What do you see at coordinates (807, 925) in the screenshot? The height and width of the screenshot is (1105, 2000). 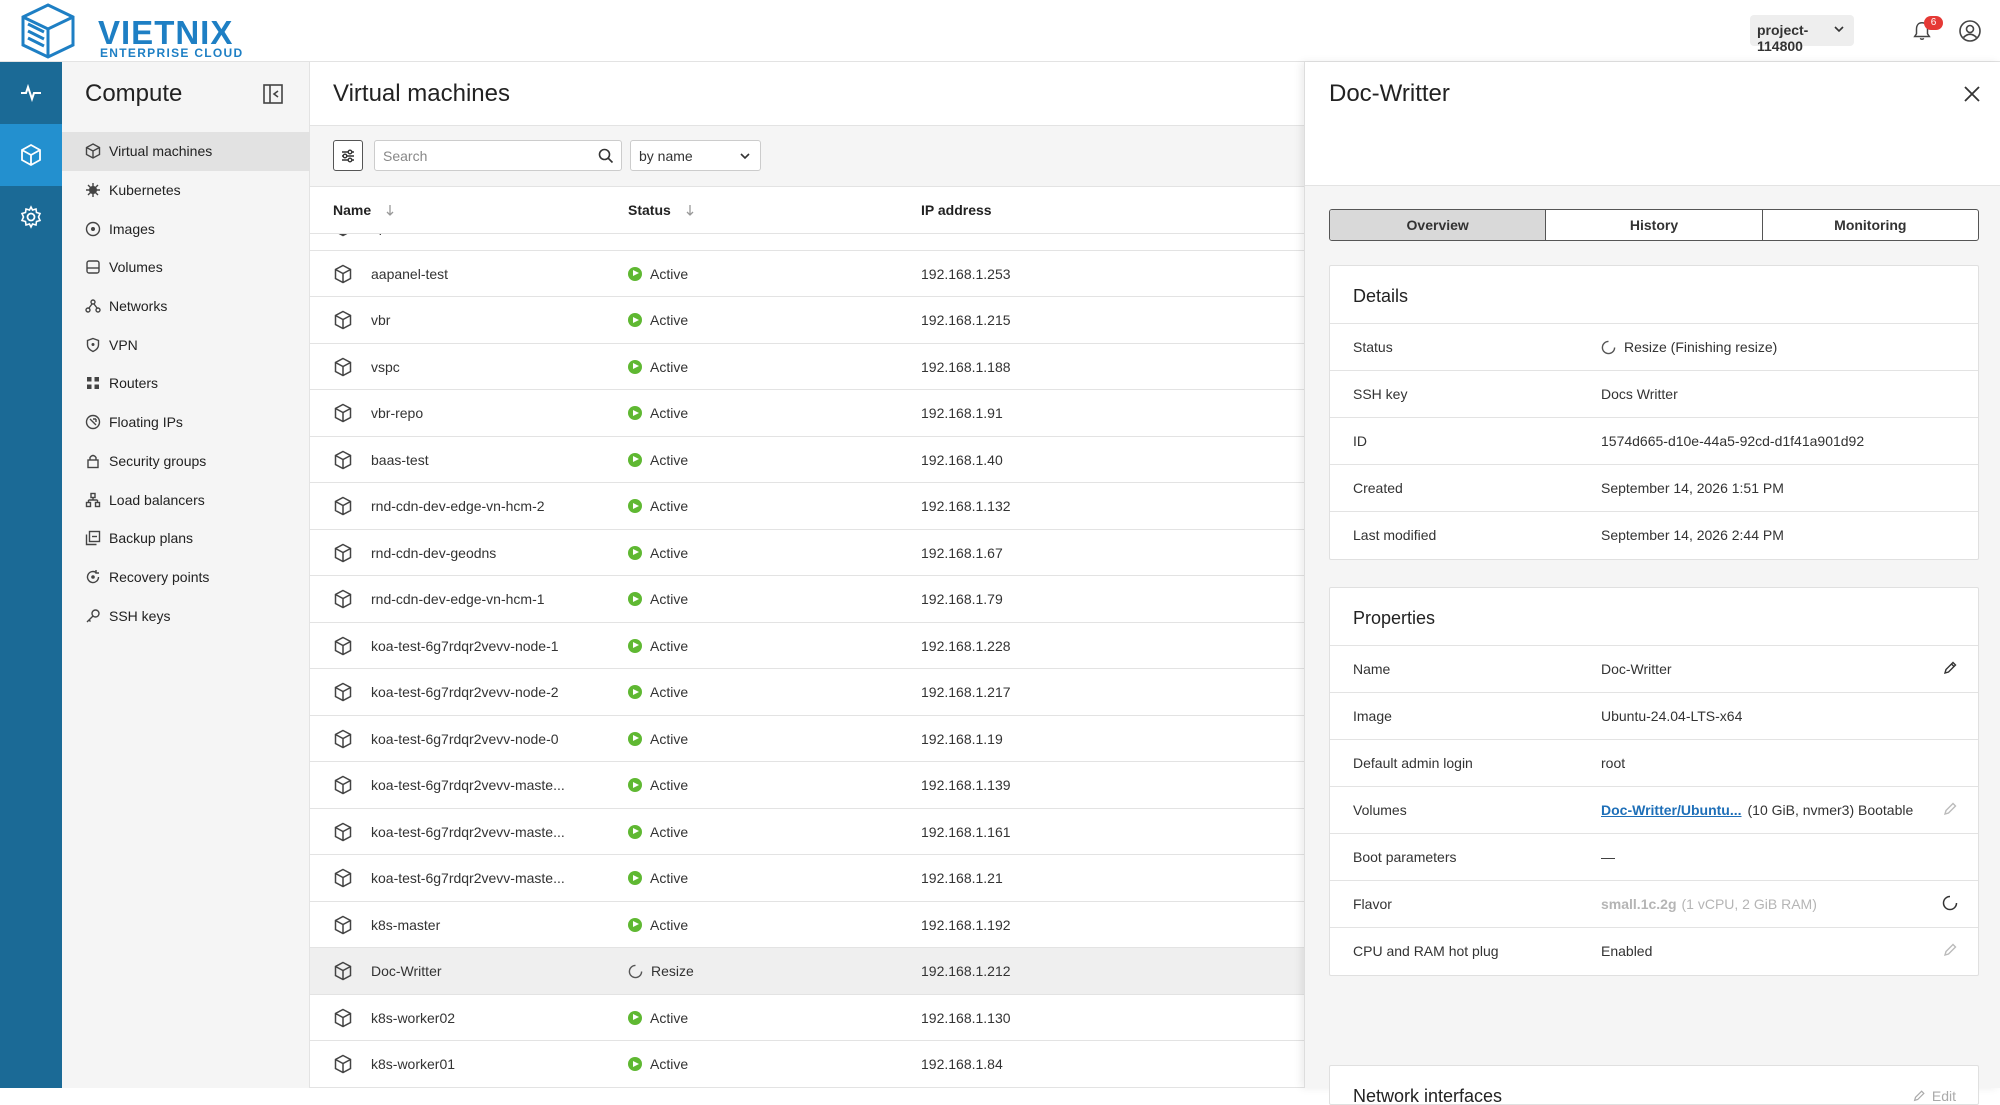 I see `table-row: k8s-master Active 192.168.1.192` at bounding box center [807, 925].